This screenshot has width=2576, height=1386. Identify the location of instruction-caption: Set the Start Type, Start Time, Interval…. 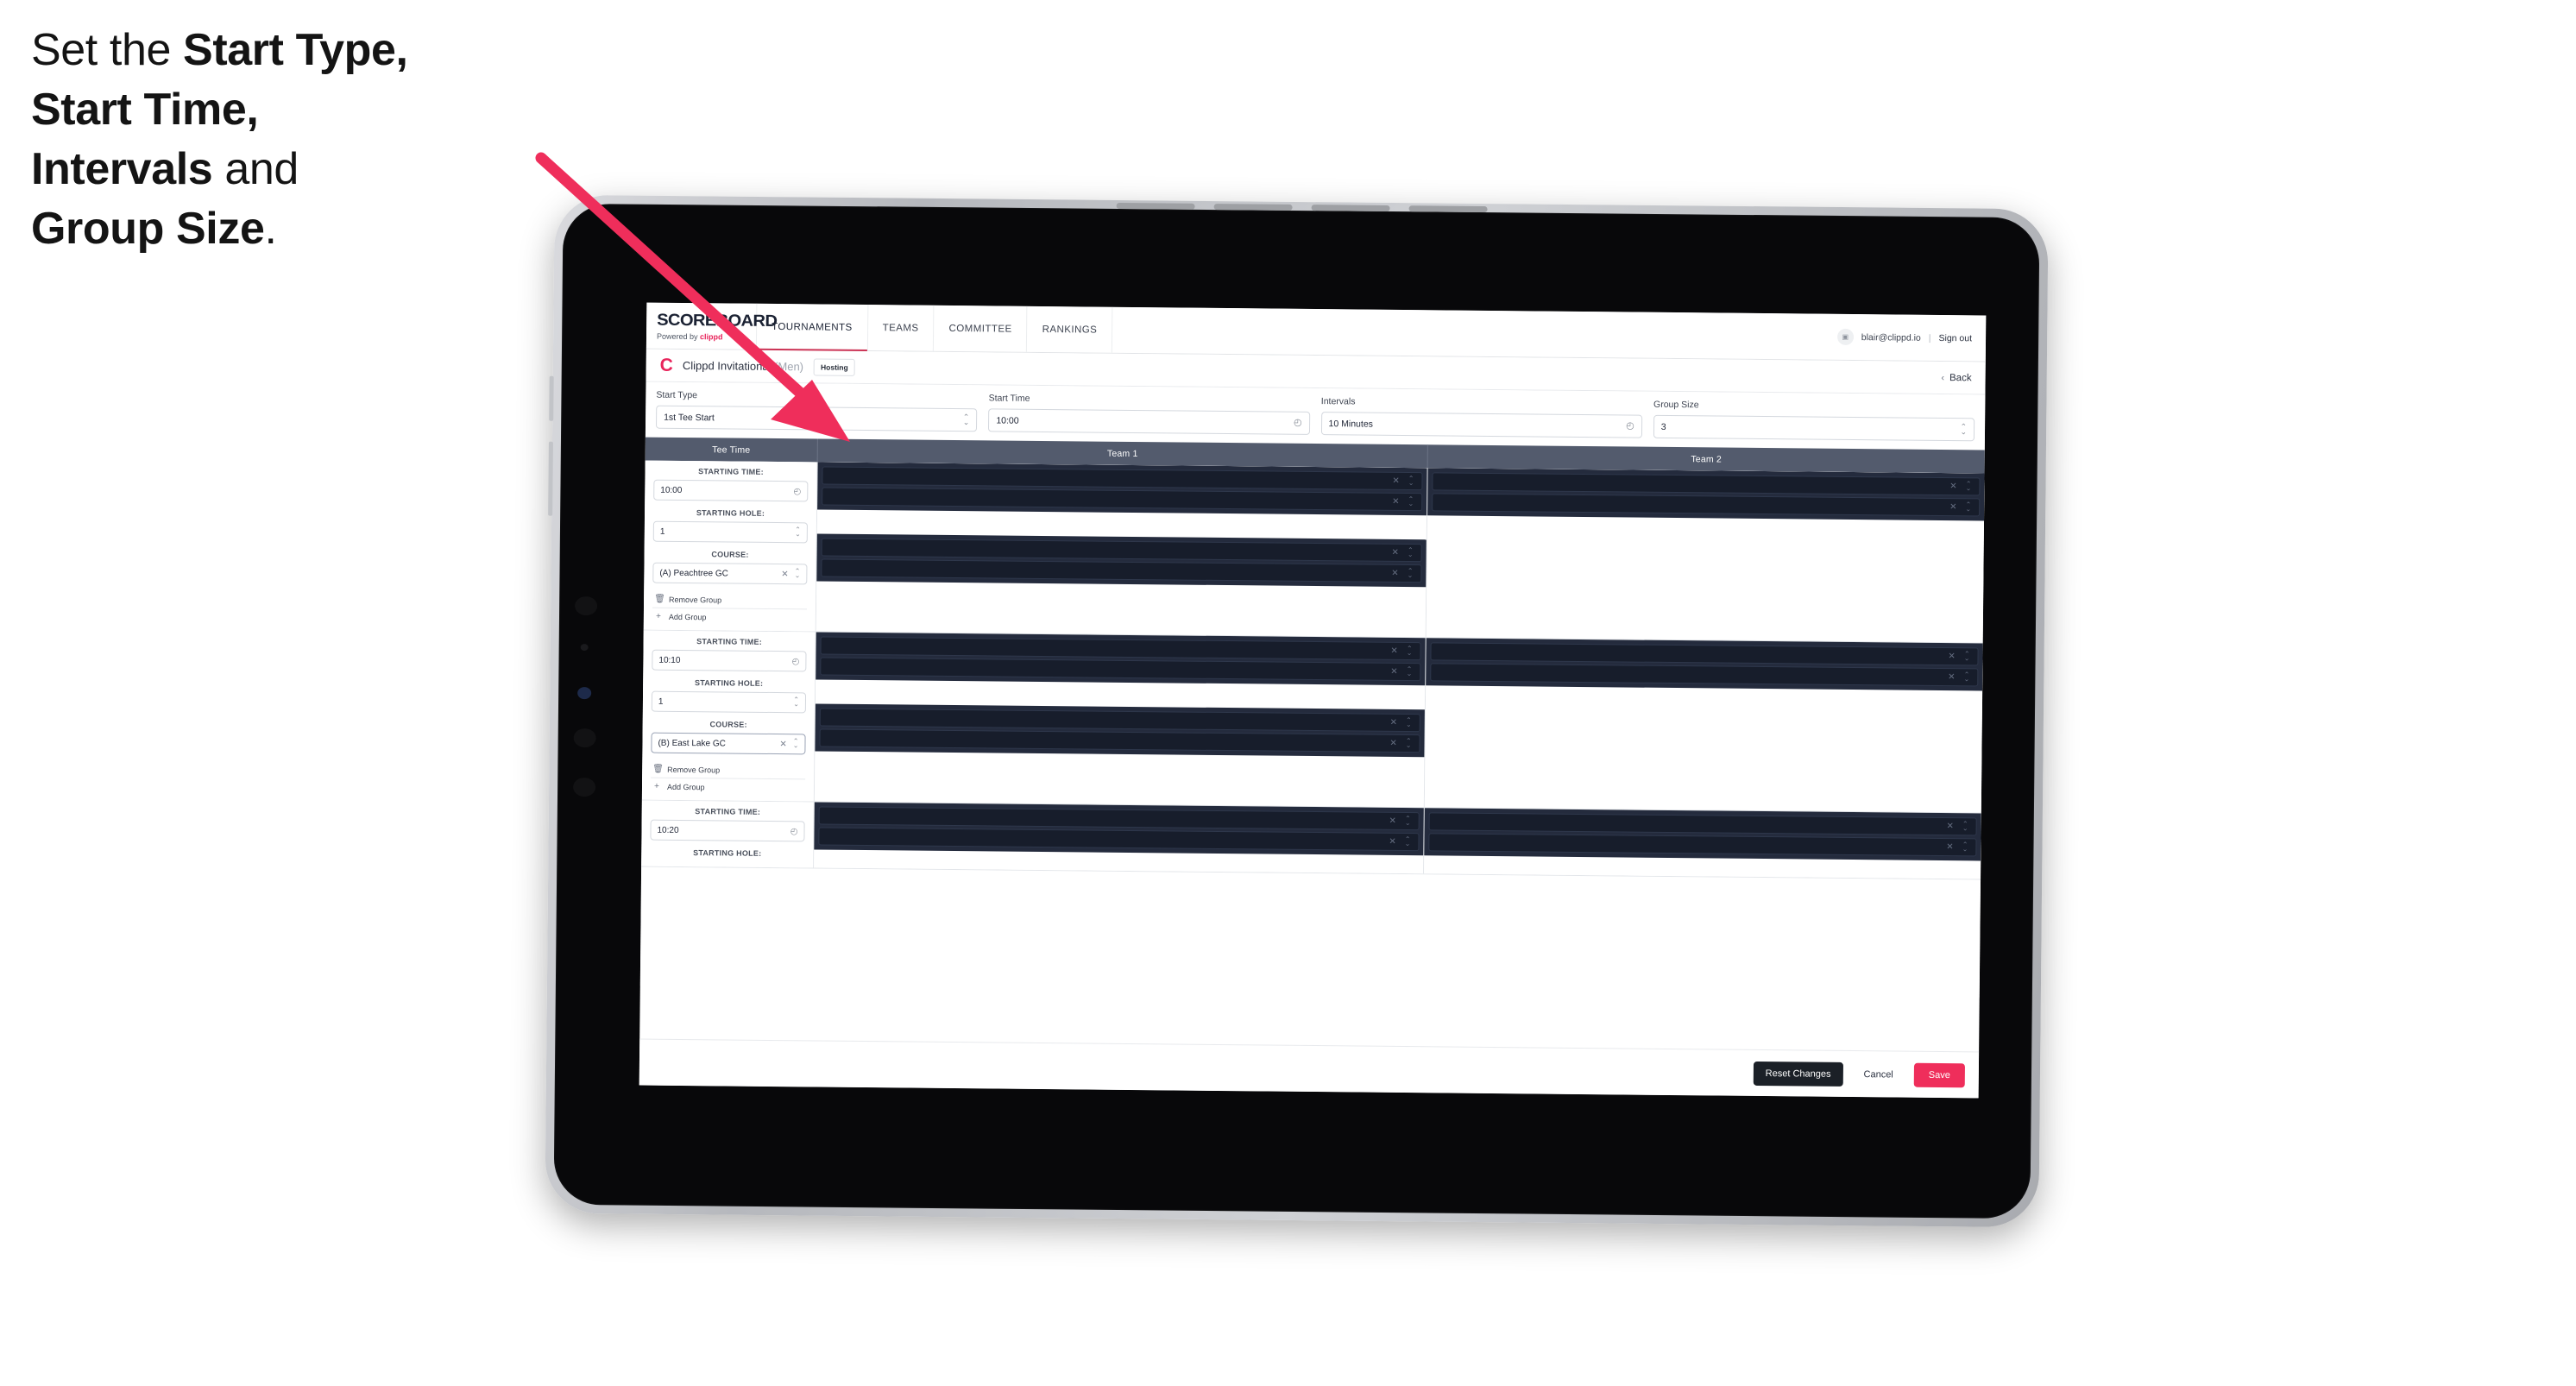
(307, 141).